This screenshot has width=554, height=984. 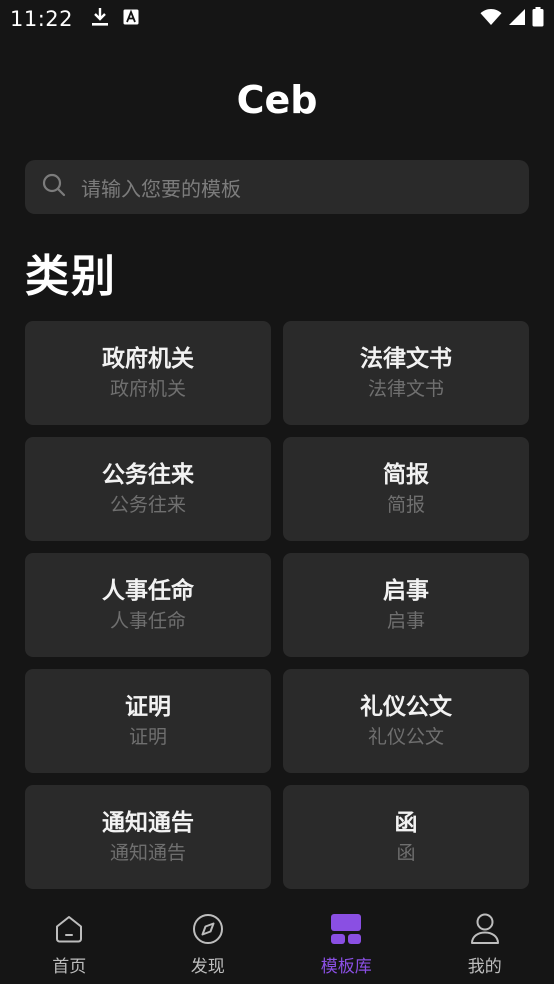 I want to click on category-subtitle: 证明, so click(x=147, y=737).